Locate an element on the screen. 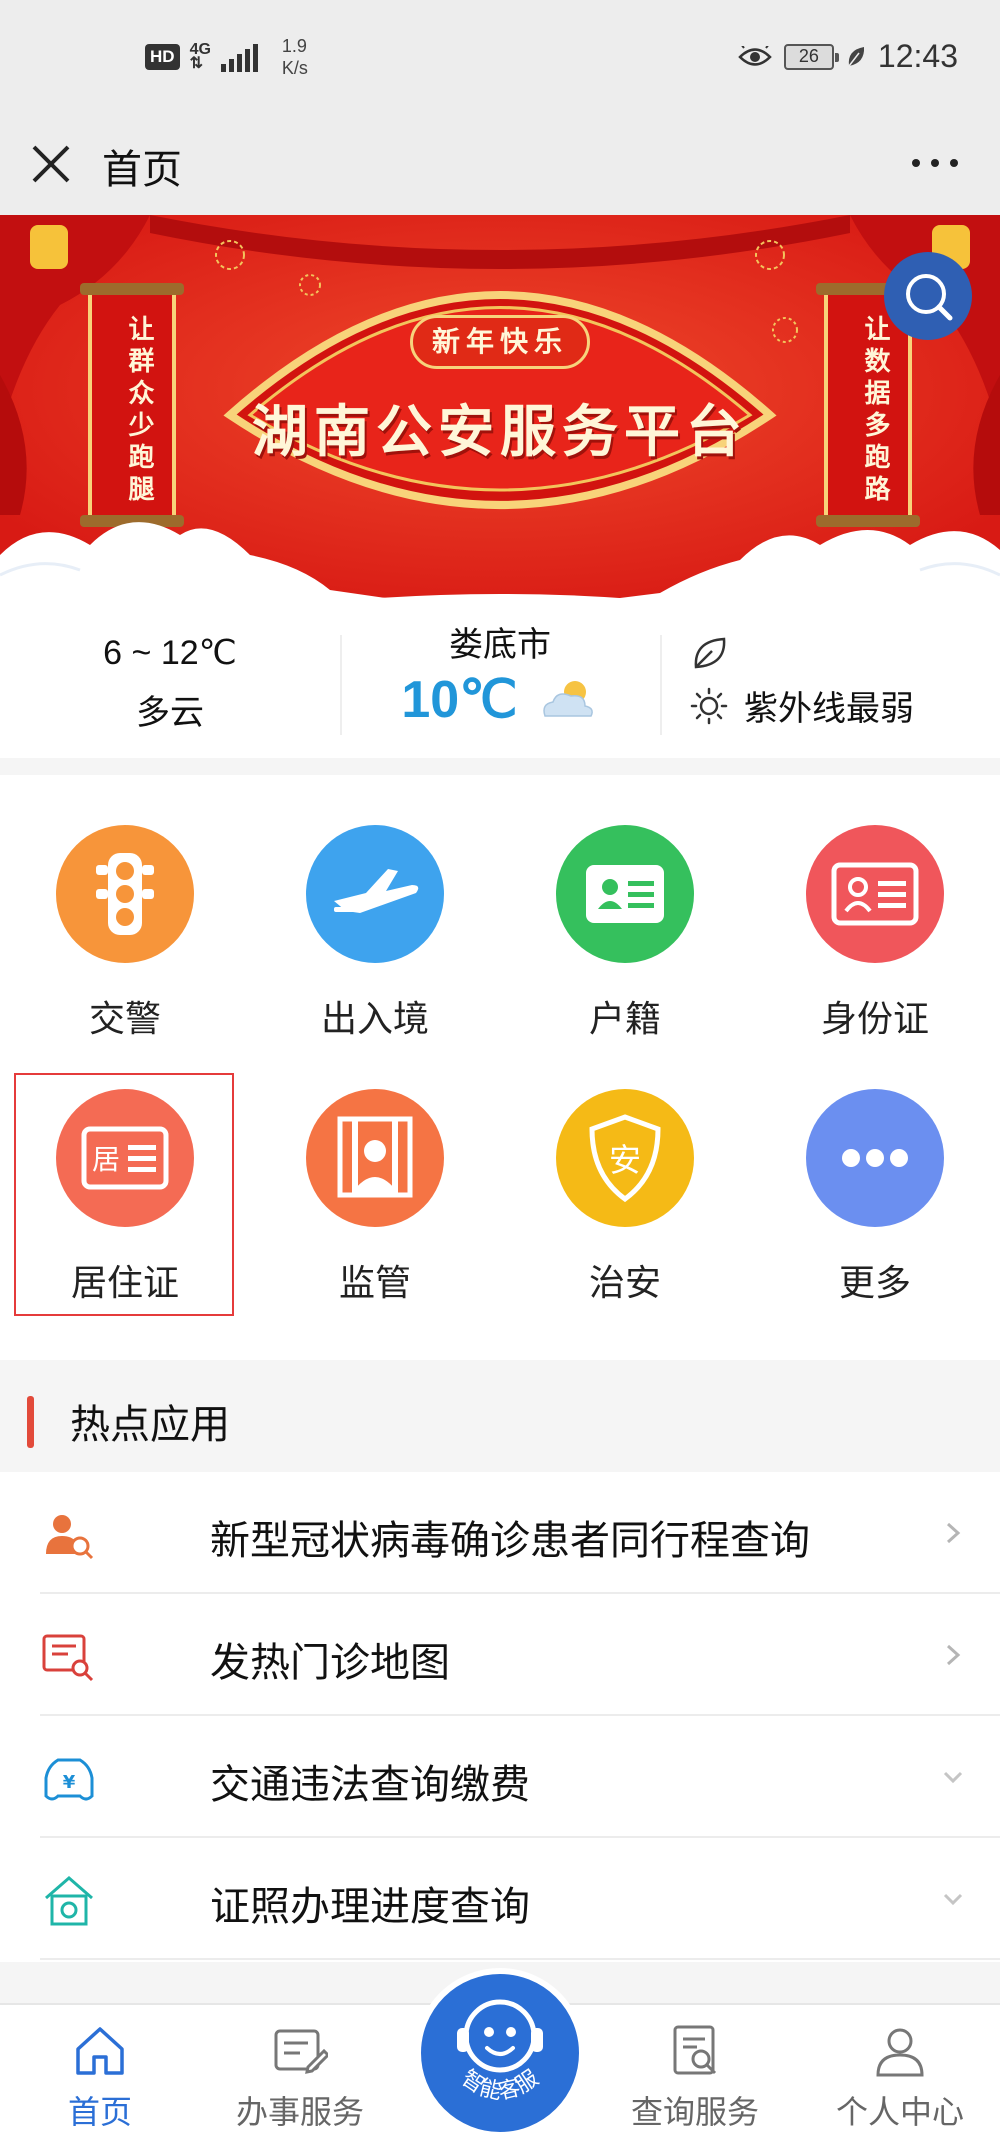  tab-label: 查询服务 is located at coordinates (694, 2112).